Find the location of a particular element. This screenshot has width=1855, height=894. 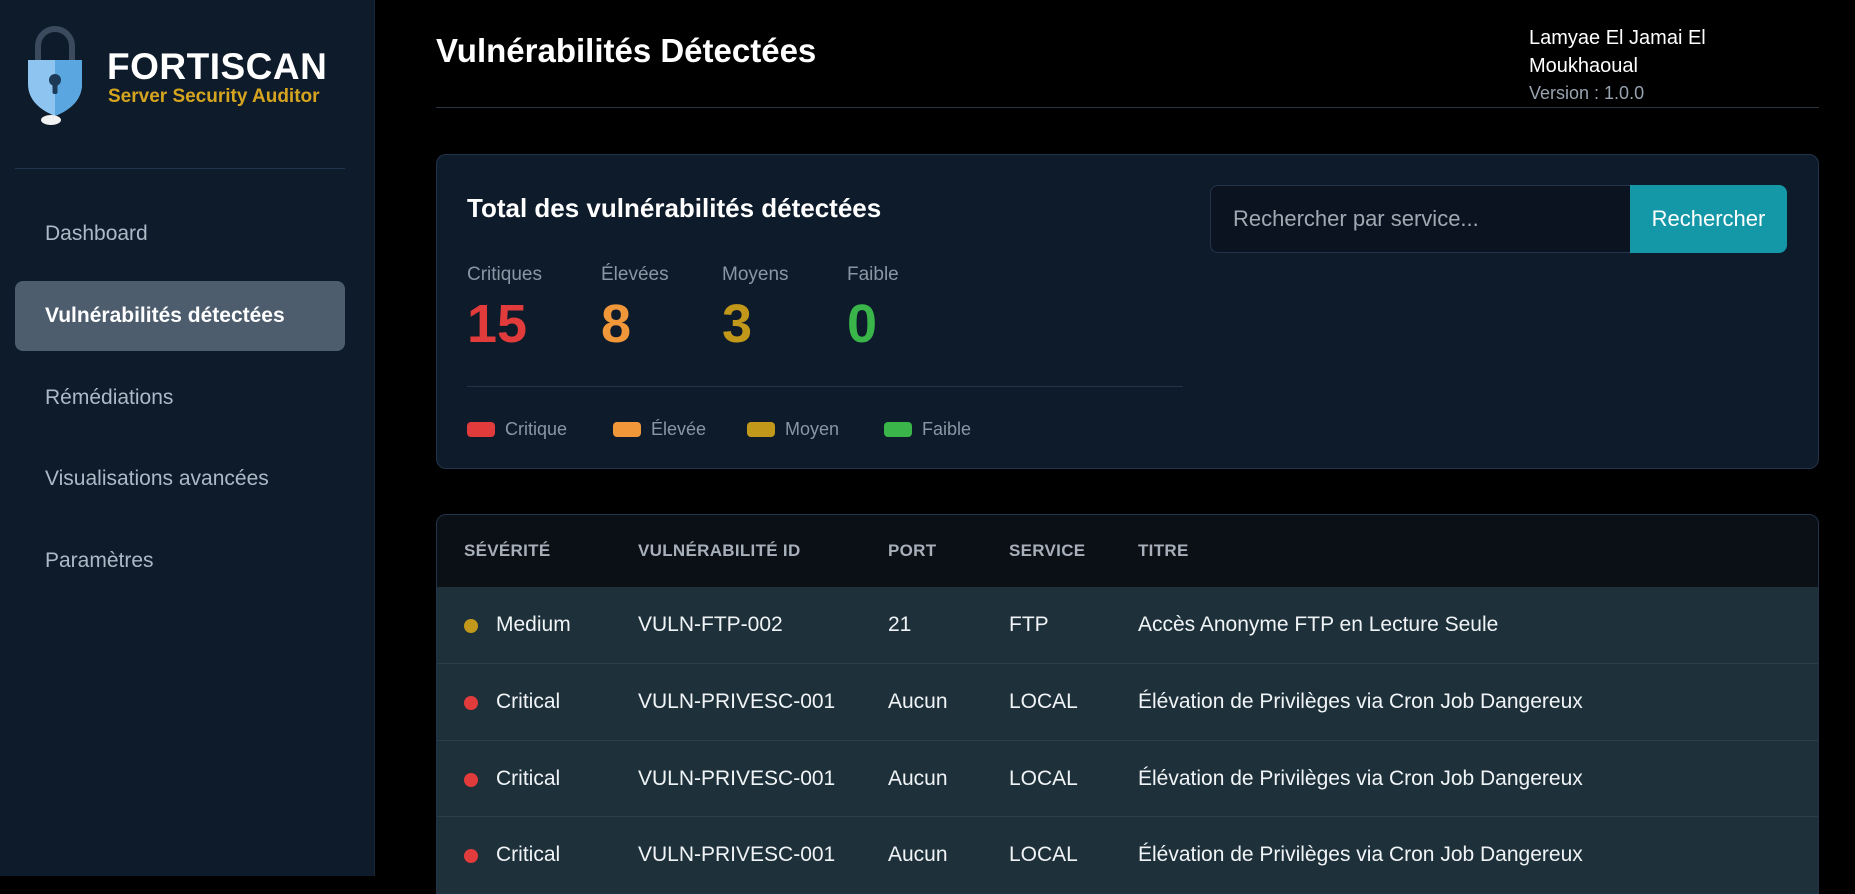

search-input is located at coordinates (1420, 219).